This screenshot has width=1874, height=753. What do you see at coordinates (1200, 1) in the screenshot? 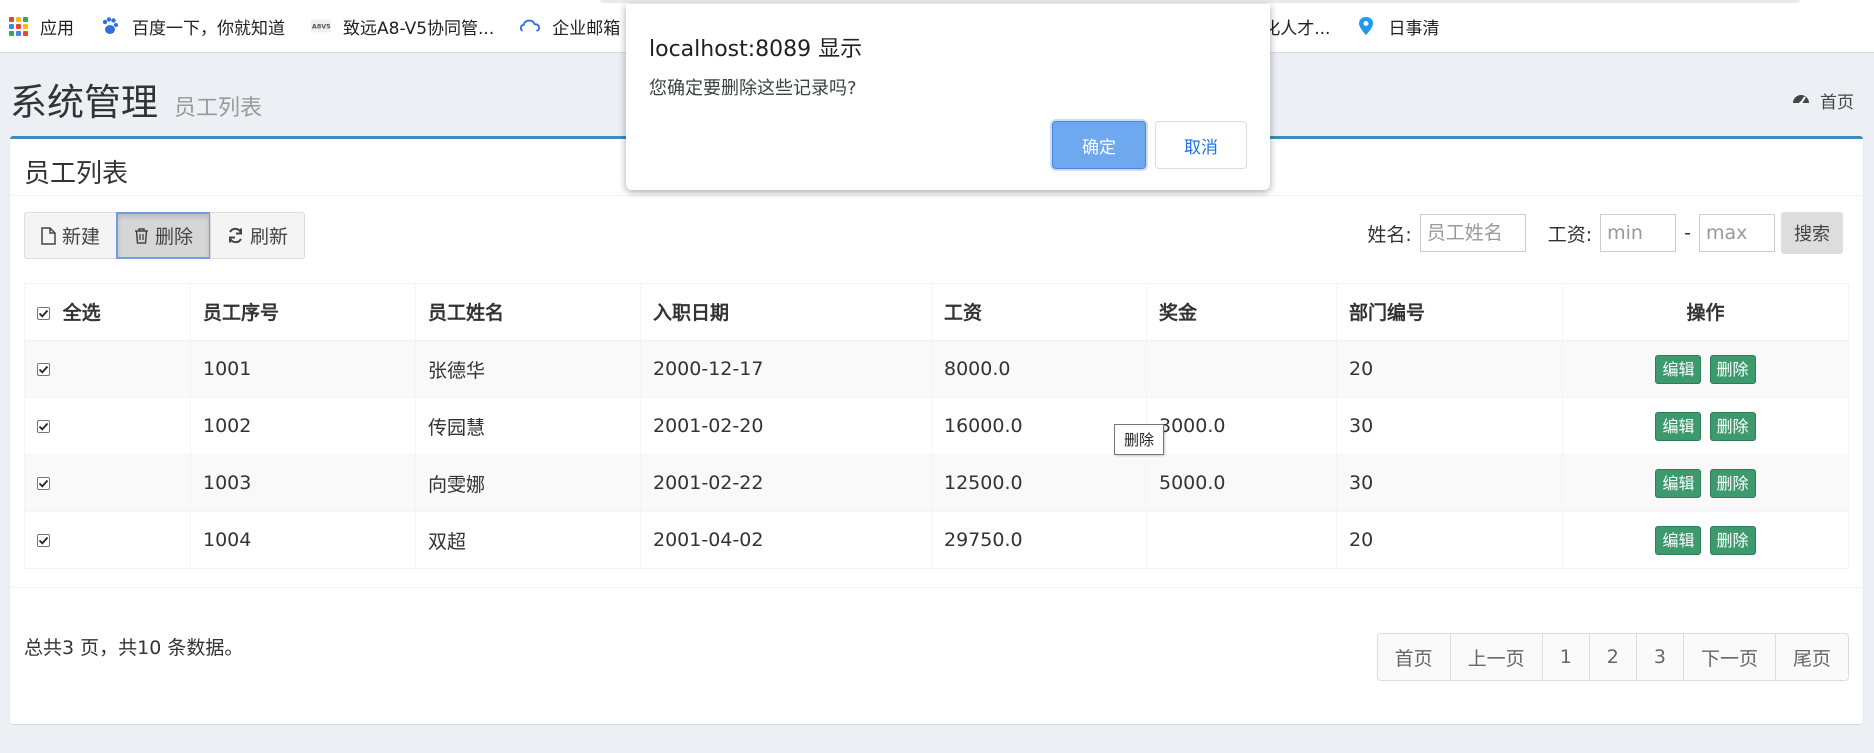
I see `omnibox-dropdown-edge` at bounding box center [1200, 1].